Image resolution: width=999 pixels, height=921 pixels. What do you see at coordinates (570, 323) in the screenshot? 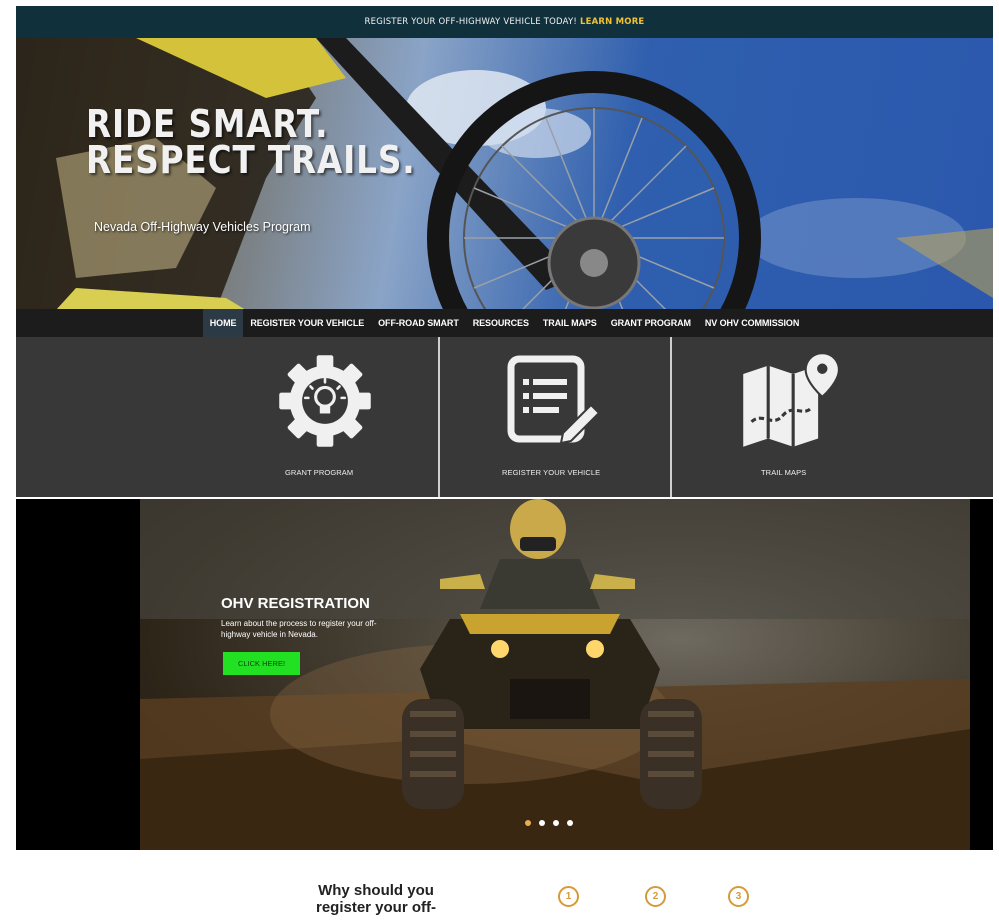
I see `nav-trail-maps: TRAIL MAPS` at bounding box center [570, 323].